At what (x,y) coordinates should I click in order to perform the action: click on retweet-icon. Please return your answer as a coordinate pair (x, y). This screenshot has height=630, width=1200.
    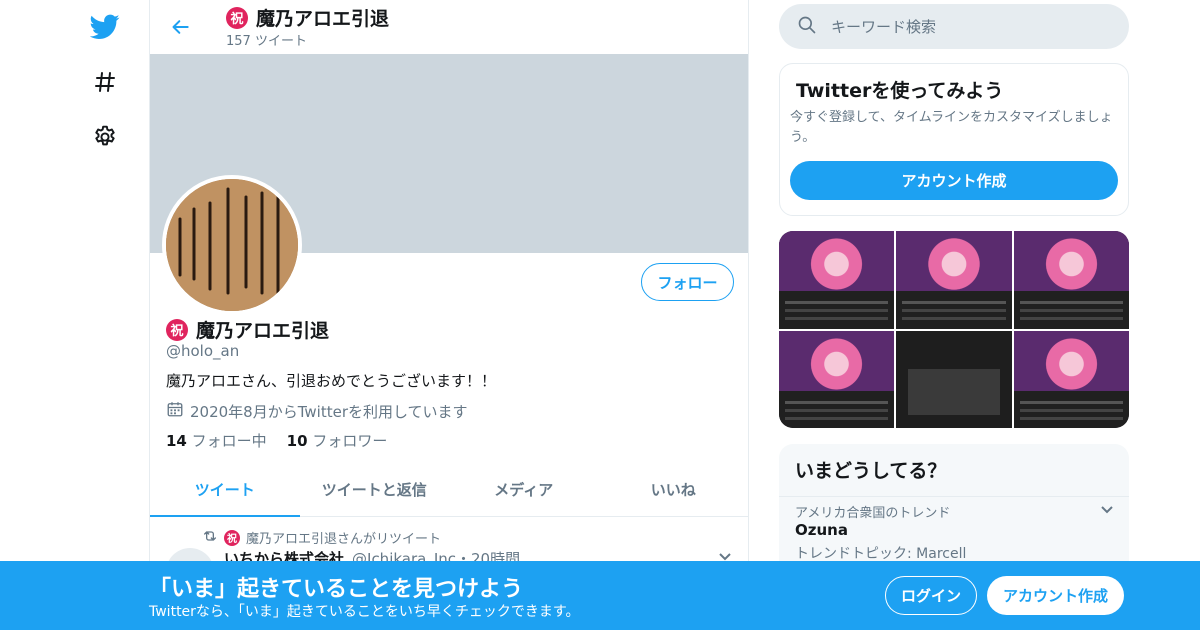
    Looking at the image, I should click on (210, 538).